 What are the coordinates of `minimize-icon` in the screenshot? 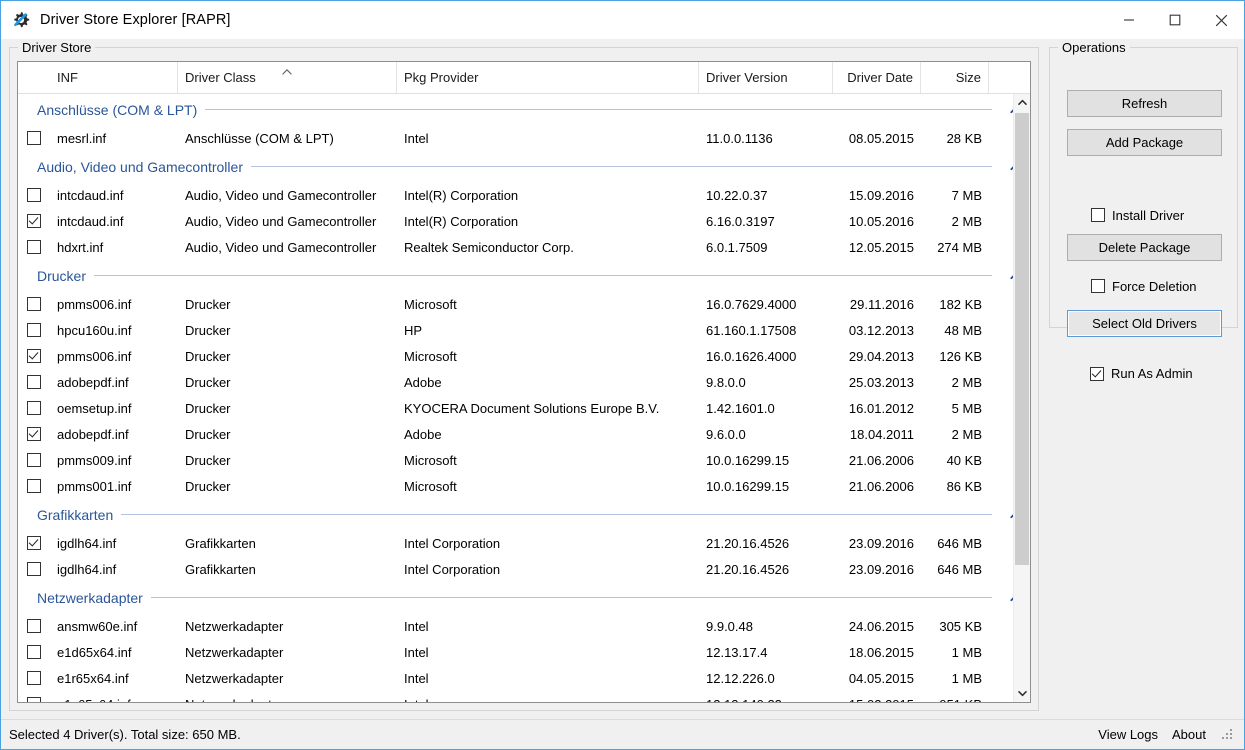 It's located at (1129, 20).